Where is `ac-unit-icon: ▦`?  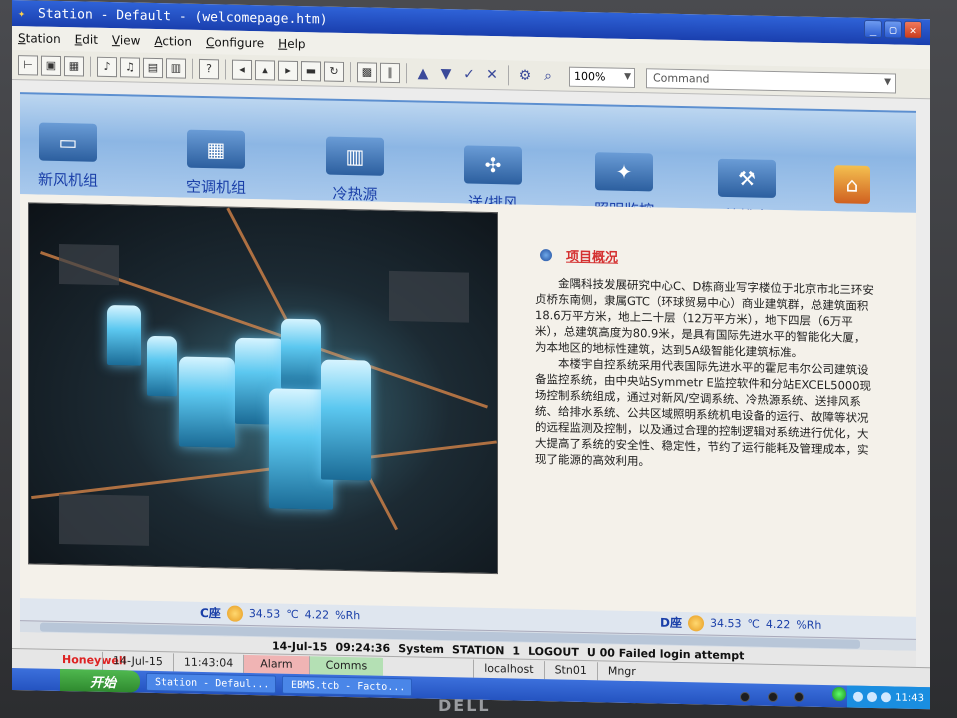
ac-unit-icon: ▦ is located at coordinates (216, 149).